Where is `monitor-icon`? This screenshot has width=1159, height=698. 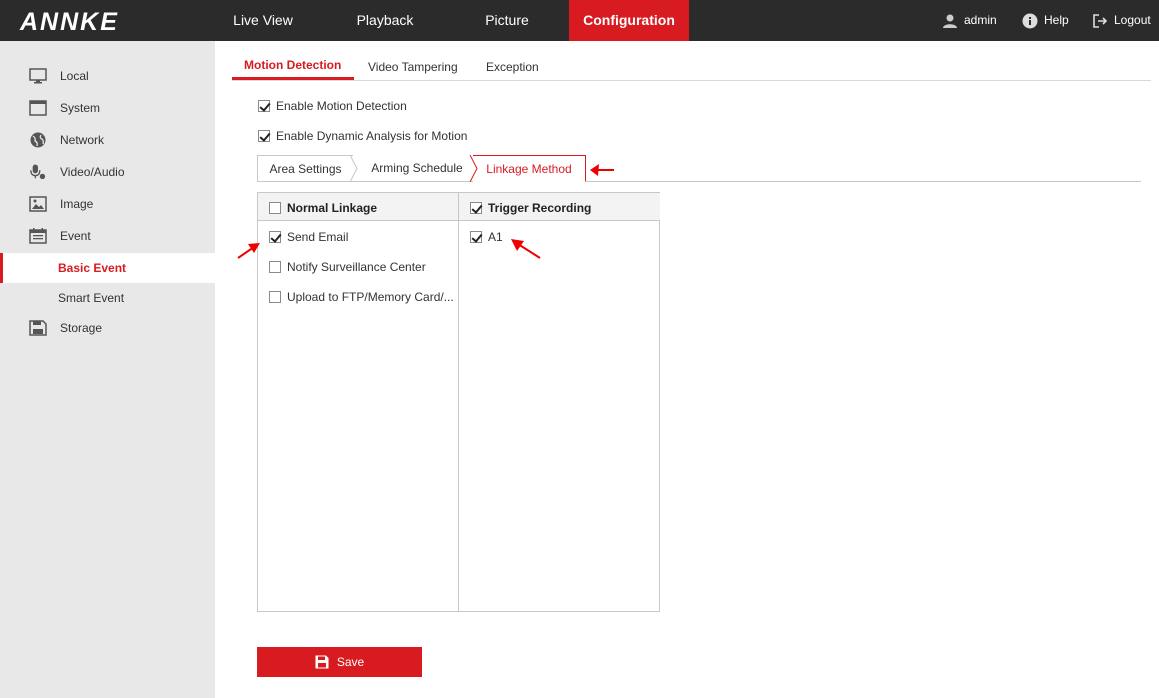 monitor-icon is located at coordinates (38, 76).